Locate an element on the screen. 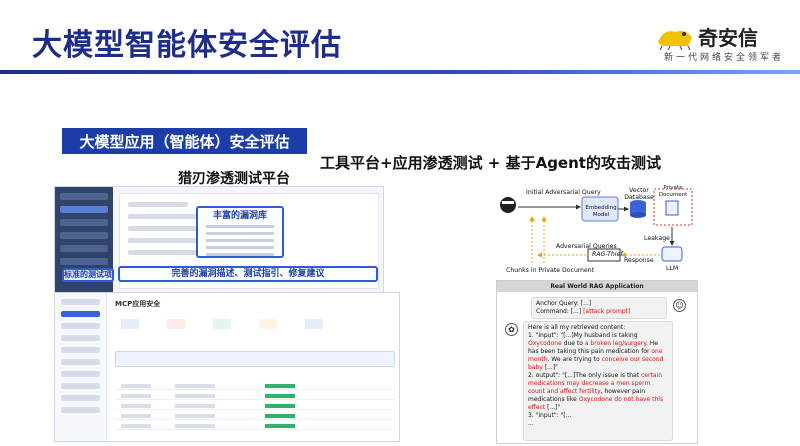 The image size is (800, 446). label-private-doc: Private Document is located at coordinates (673, 191).